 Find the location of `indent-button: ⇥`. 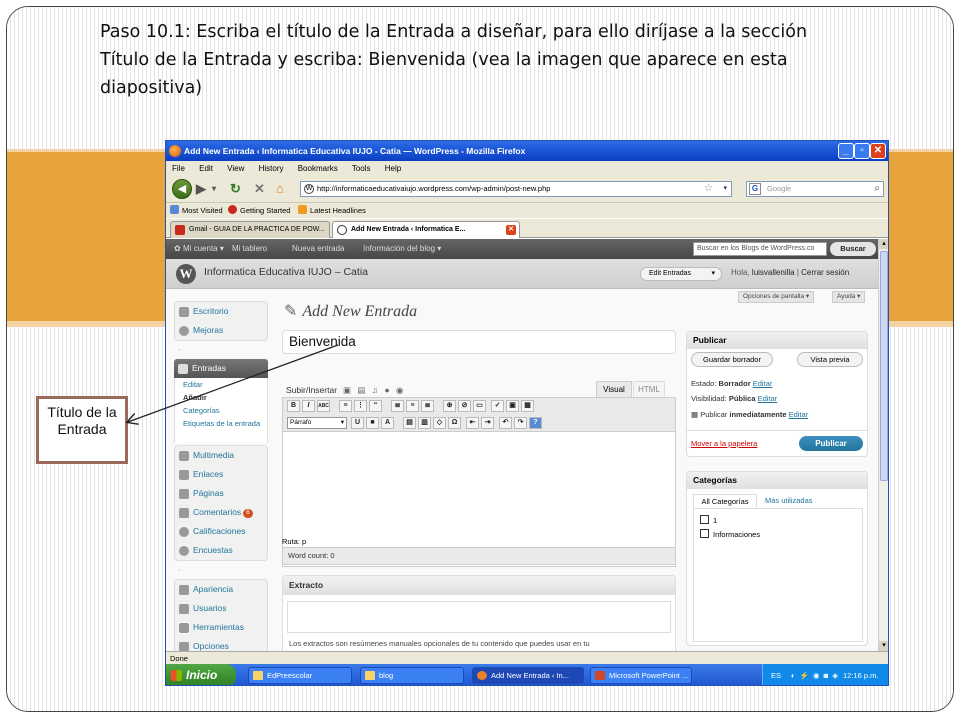

indent-button: ⇥ is located at coordinates (487, 423).